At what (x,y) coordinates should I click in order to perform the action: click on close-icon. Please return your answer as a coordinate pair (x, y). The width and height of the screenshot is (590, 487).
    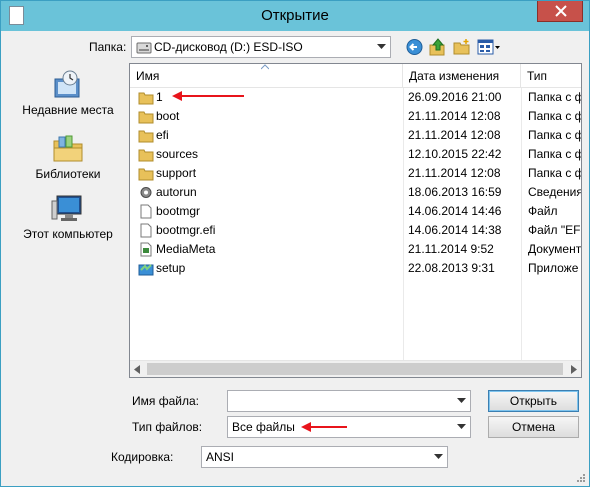
    Looking at the image, I should click on (561, 11).